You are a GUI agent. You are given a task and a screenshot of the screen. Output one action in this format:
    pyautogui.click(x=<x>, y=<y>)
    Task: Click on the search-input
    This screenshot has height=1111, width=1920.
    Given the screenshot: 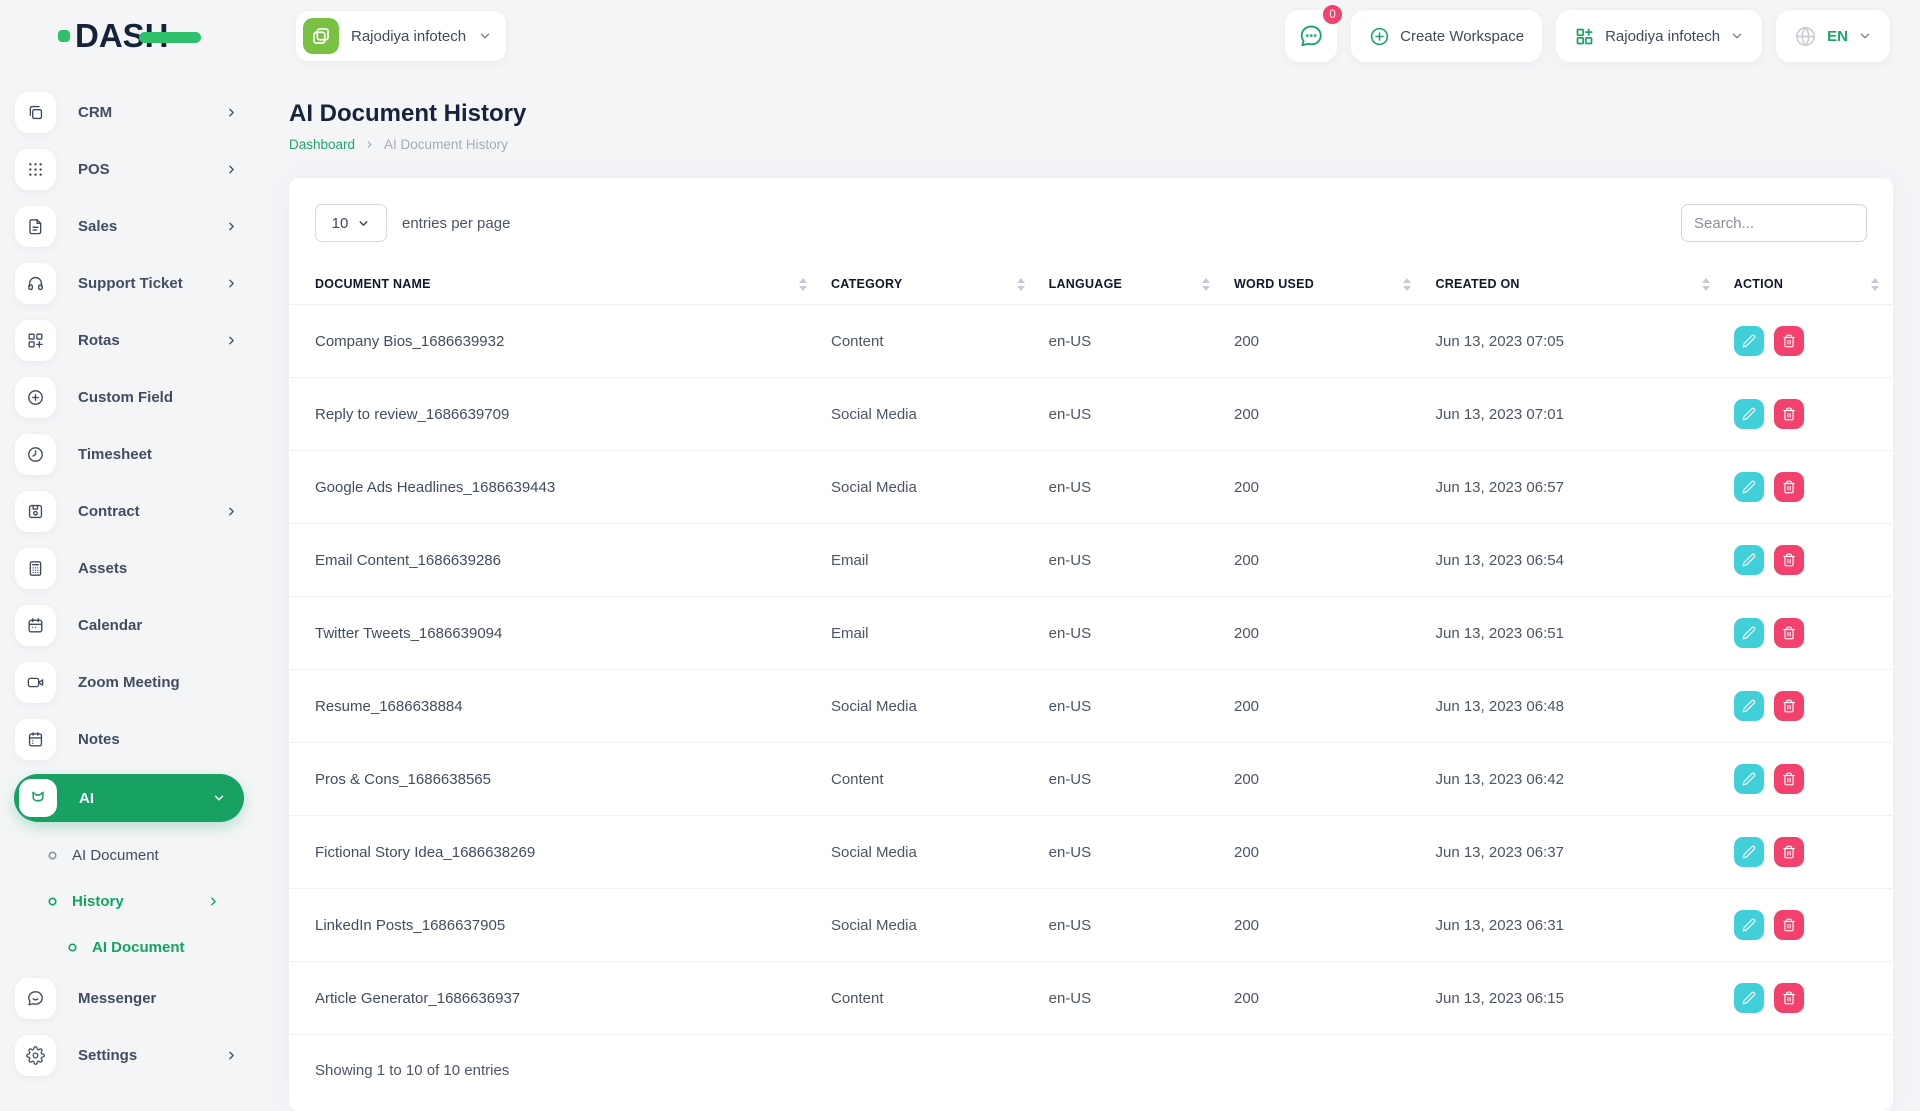 What is the action you would take?
    pyautogui.click(x=1774, y=223)
    